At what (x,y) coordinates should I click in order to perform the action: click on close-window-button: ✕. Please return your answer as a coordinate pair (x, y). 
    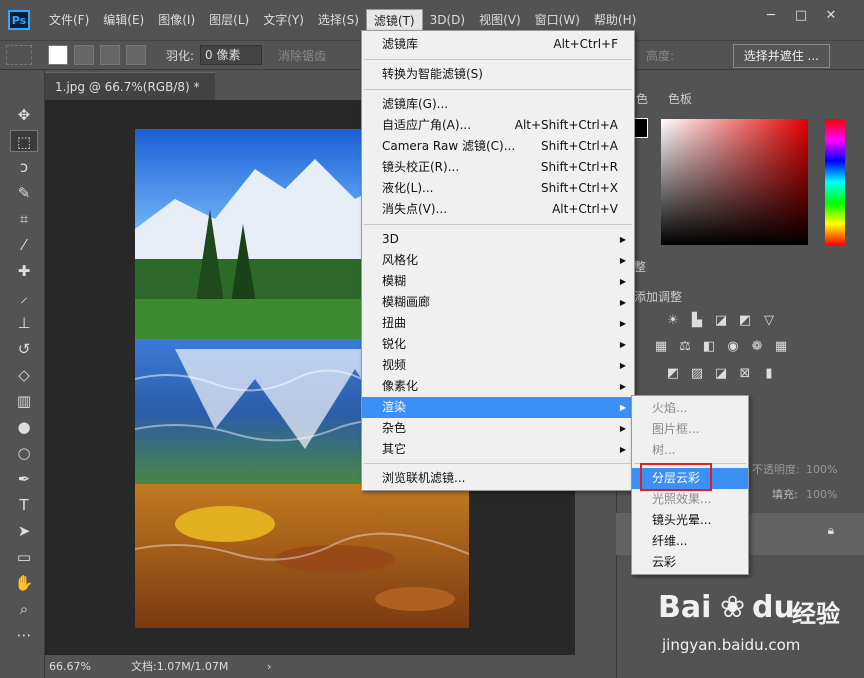
    Looking at the image, I should click on (831, 16).